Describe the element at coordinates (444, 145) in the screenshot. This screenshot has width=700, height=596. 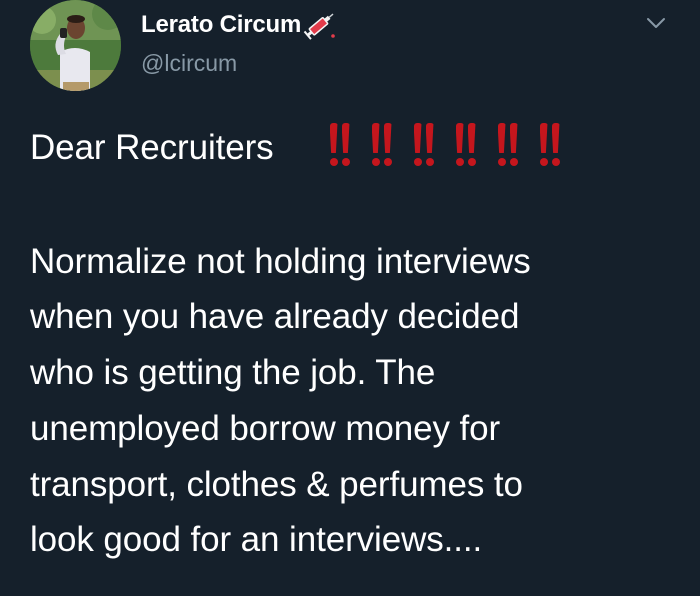
I see `double-exclamation-icons` at that location.